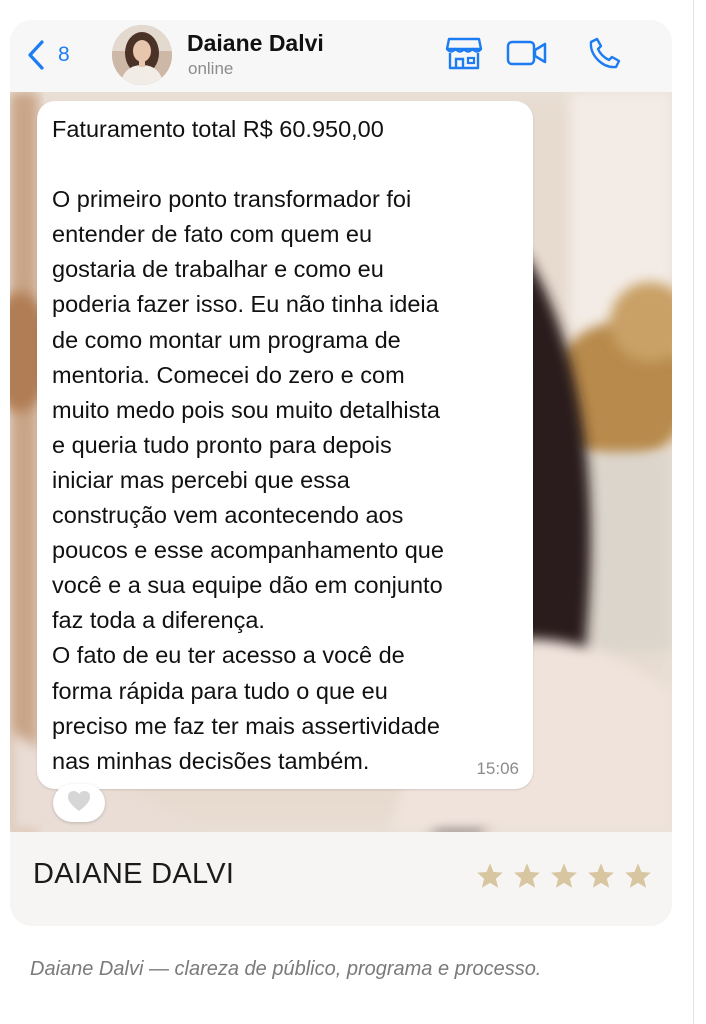  I want to click on divider, so click(693, 512).